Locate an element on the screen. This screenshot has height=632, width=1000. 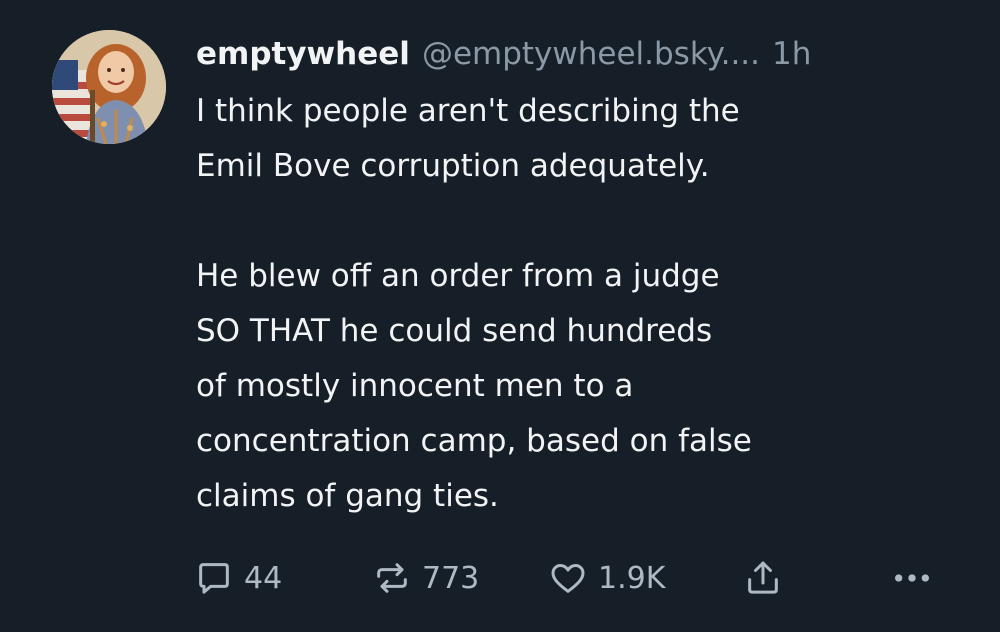
reply-icon is located at coordinates (214, 578).